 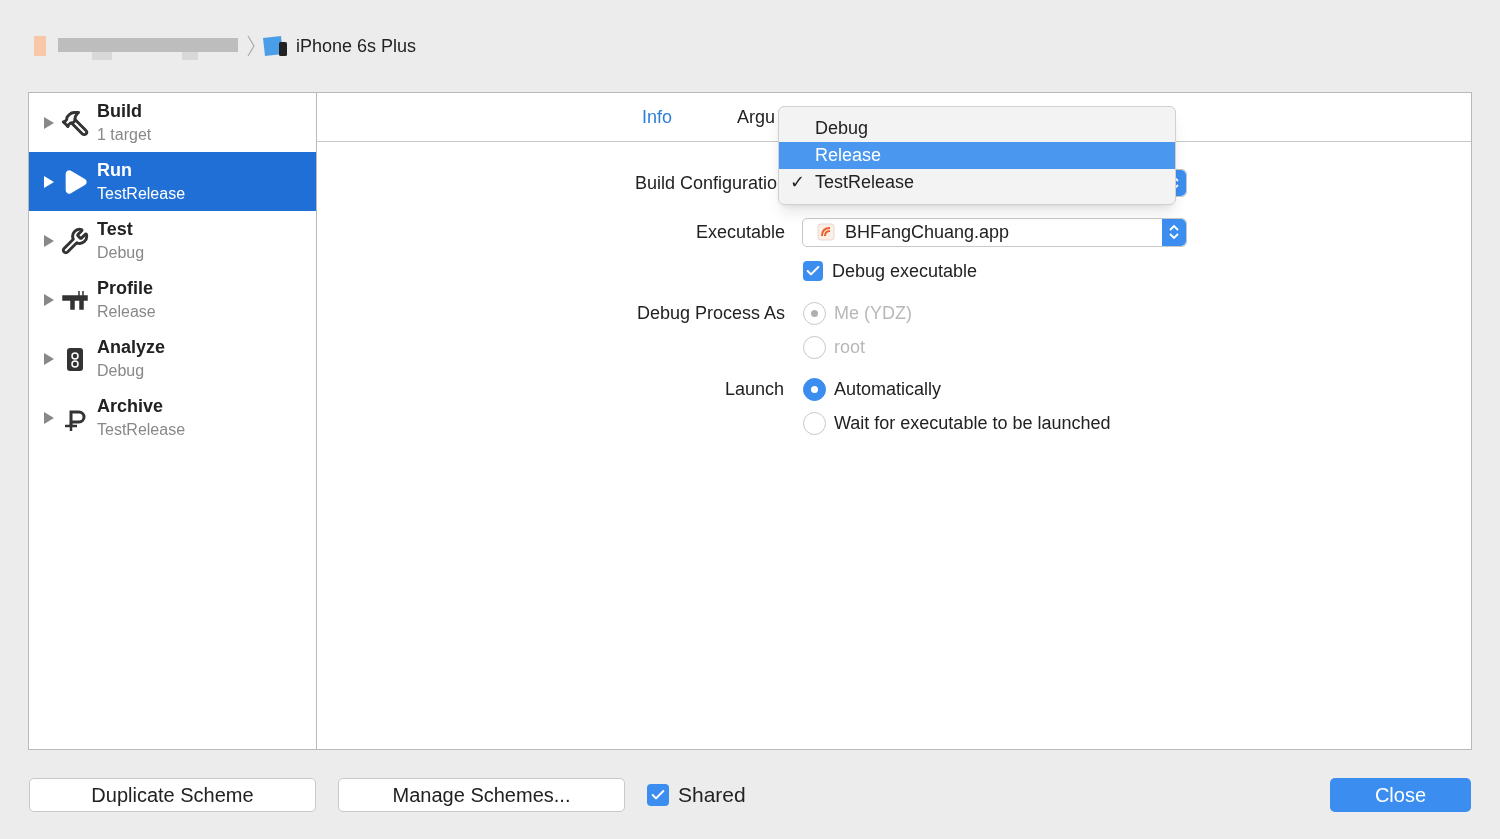 I want to click on app-icon, so click(x=826, y=232).